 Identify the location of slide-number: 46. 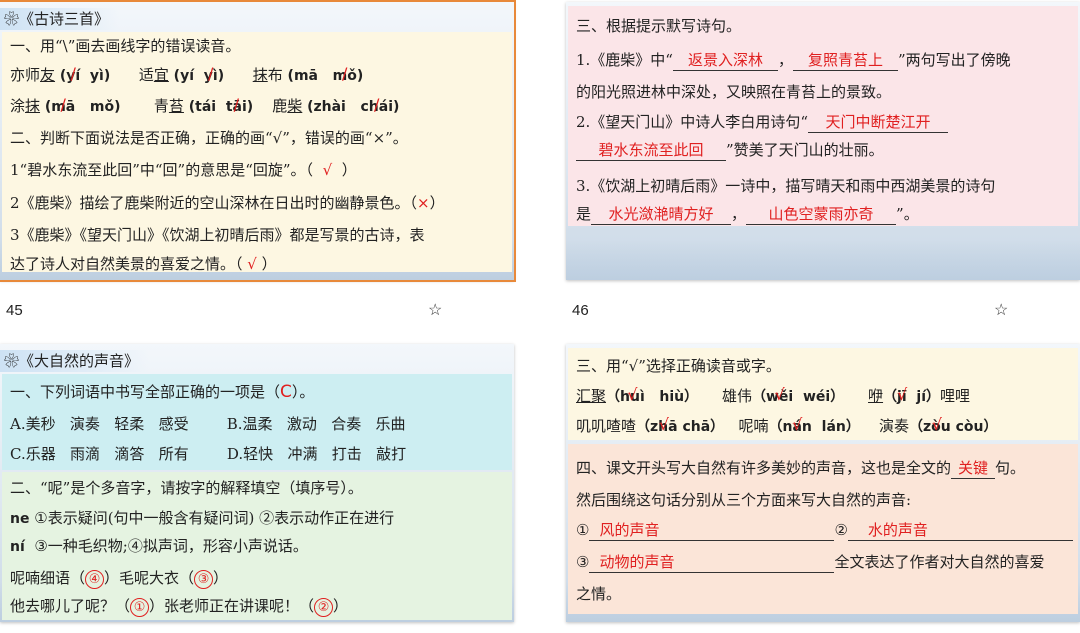
(580, 310).